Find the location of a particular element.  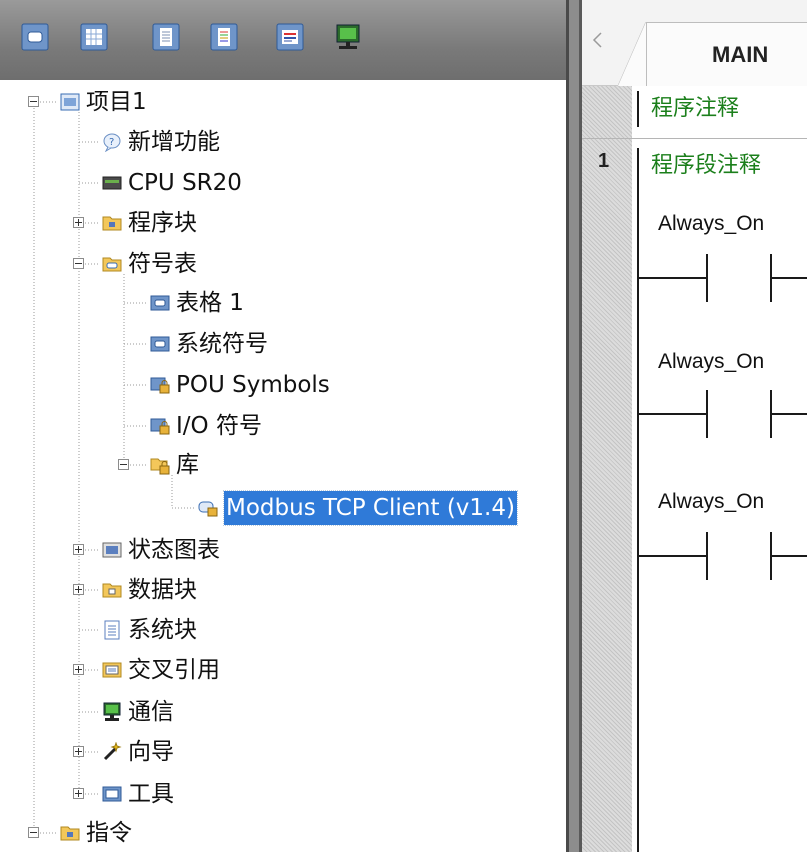

tree-item-label: 新增功能 is located at coordinates (174, 142).